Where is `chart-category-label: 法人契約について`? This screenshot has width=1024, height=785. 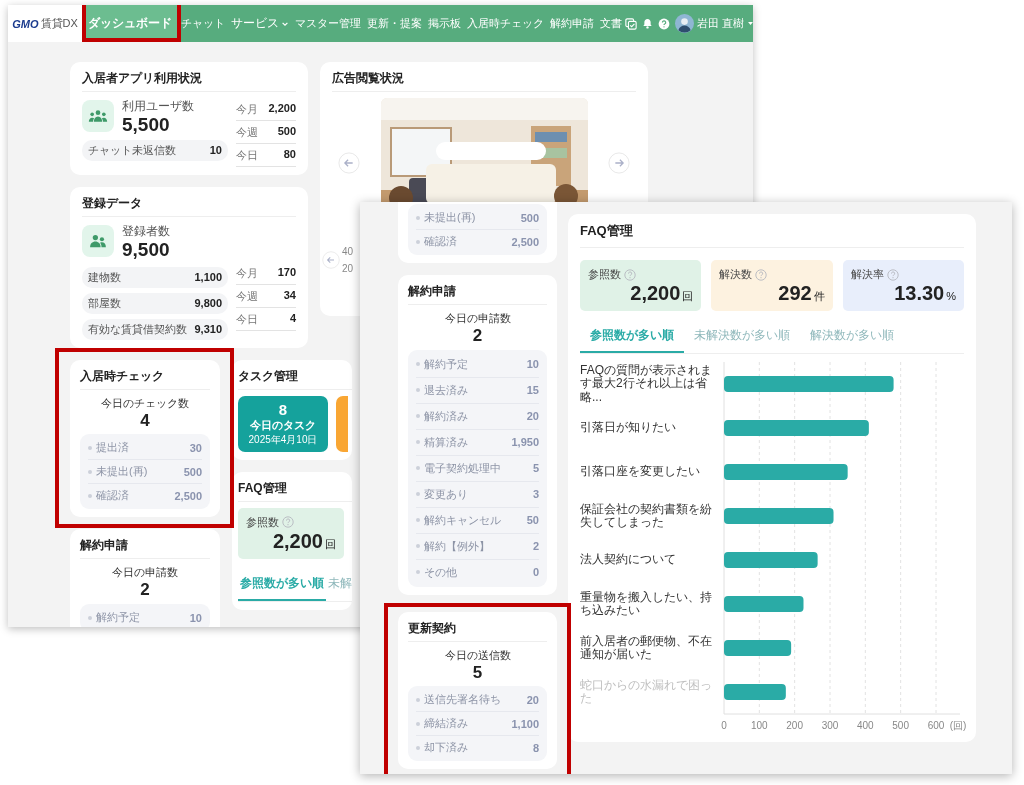 chart-category-label: 法人契約について is located at coordinates (628, 560).